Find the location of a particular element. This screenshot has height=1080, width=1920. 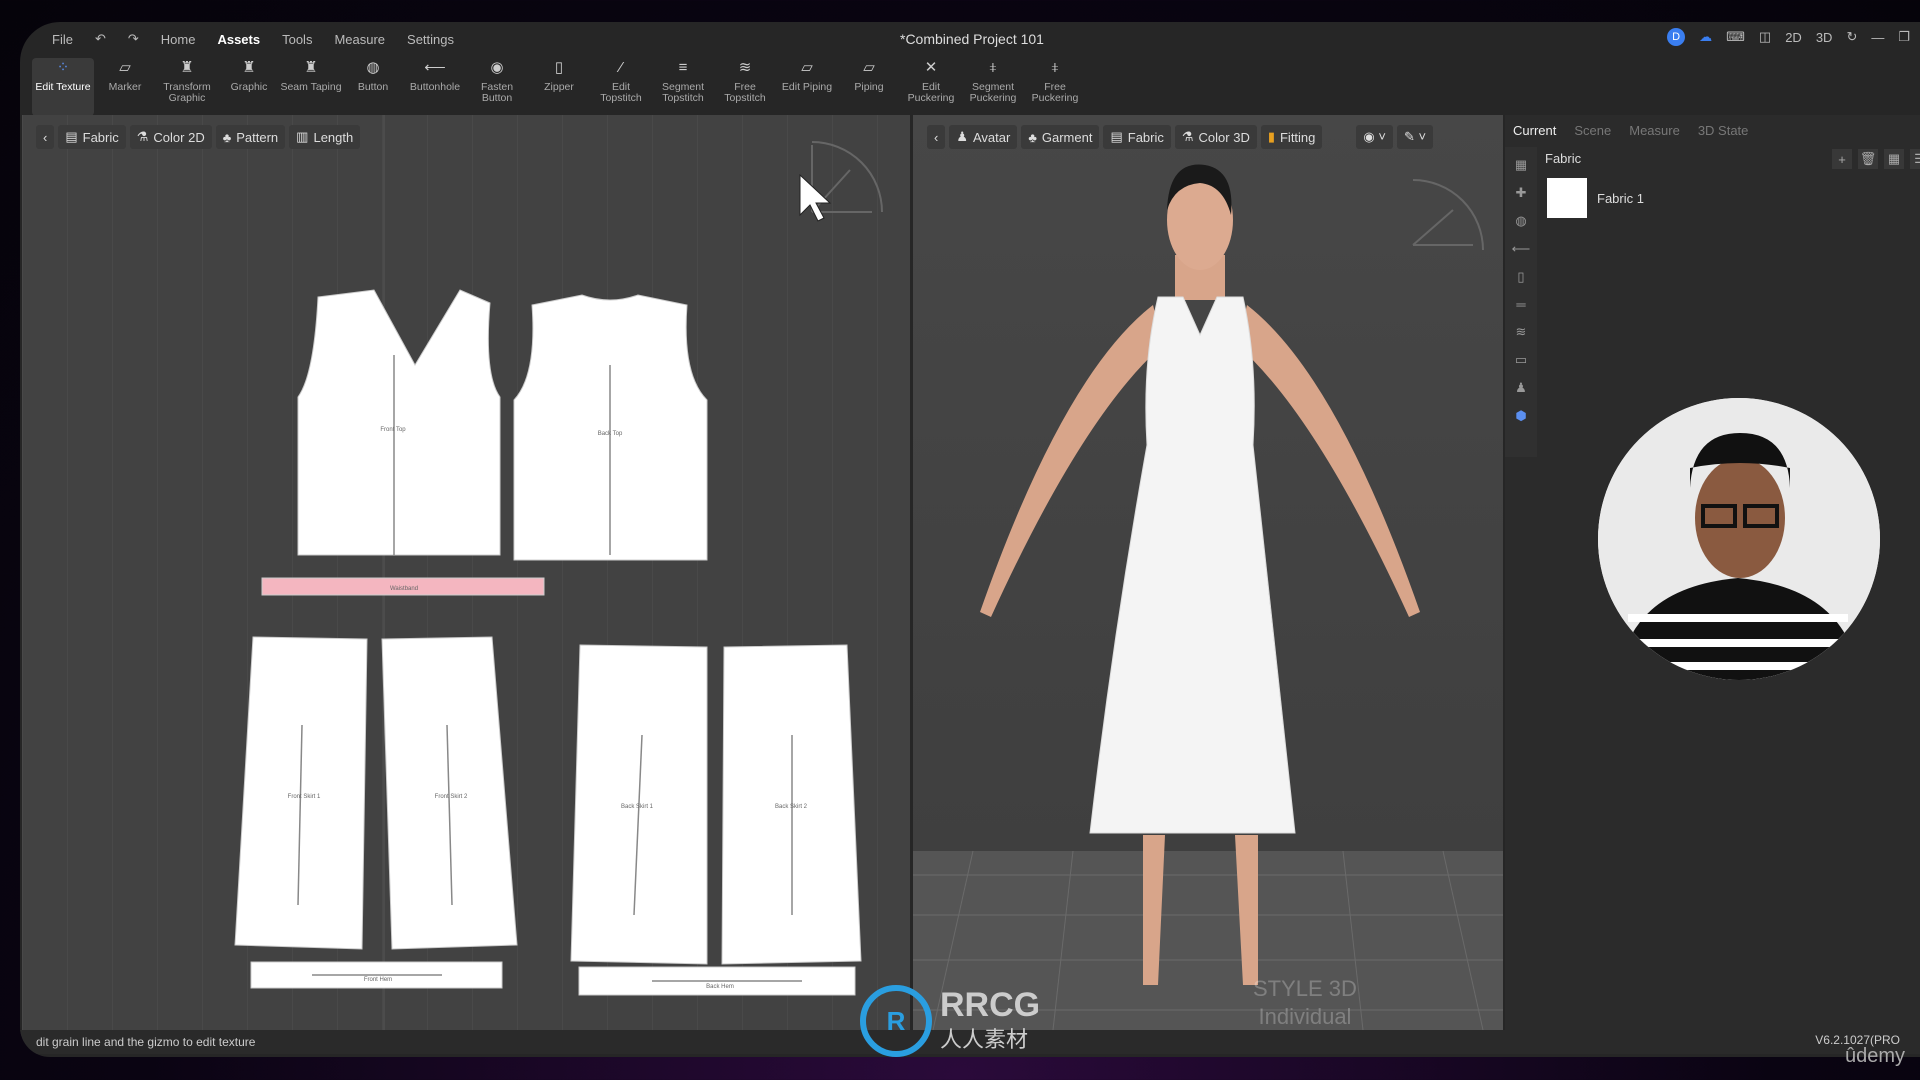

tool-transform-graphic: ♜ Transform Graphic is located at coordinates (187, 87).